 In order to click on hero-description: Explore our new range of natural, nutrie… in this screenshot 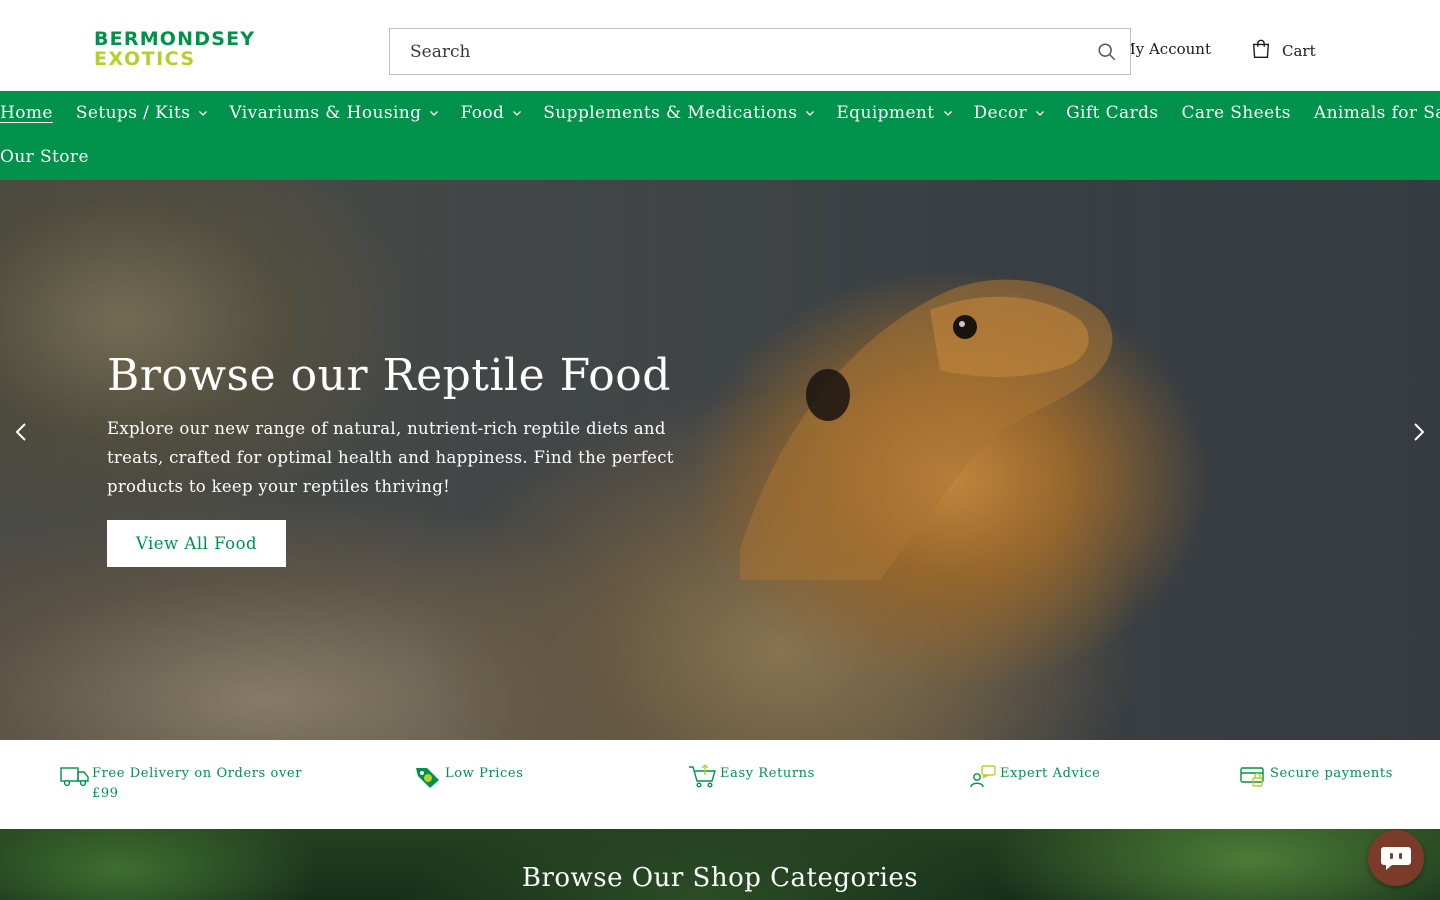, I will do `click(390, 457)`.